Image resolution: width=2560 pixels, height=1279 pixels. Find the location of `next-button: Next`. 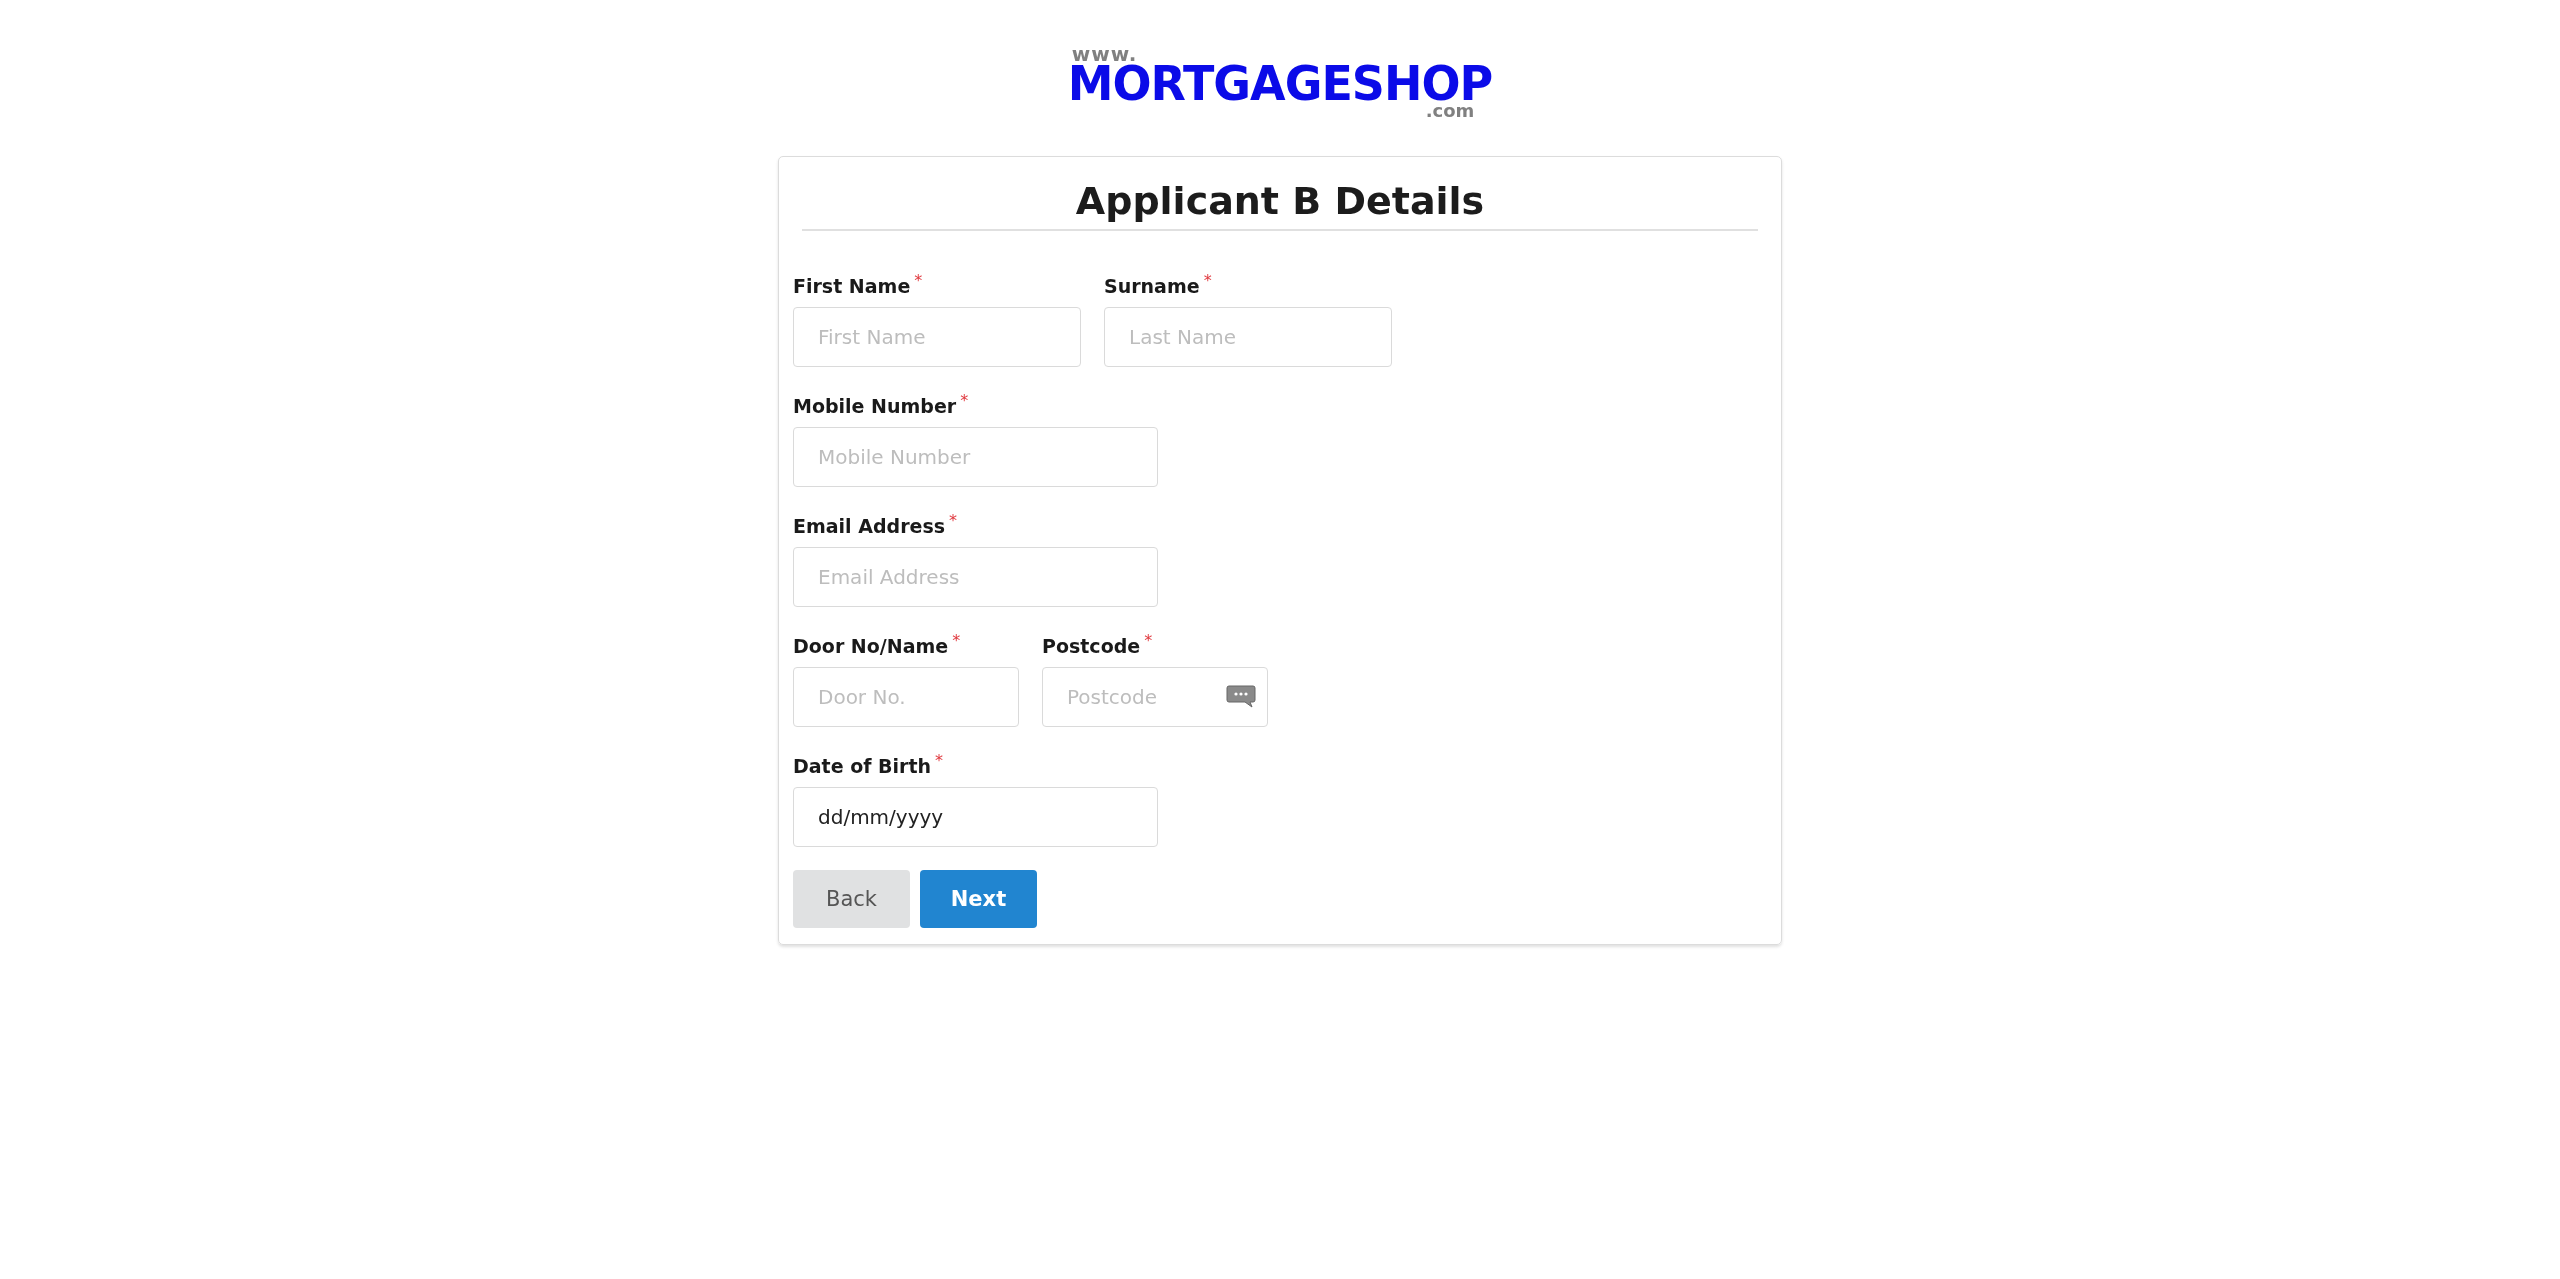

next-button: Next is located at coordinates (978, 899).